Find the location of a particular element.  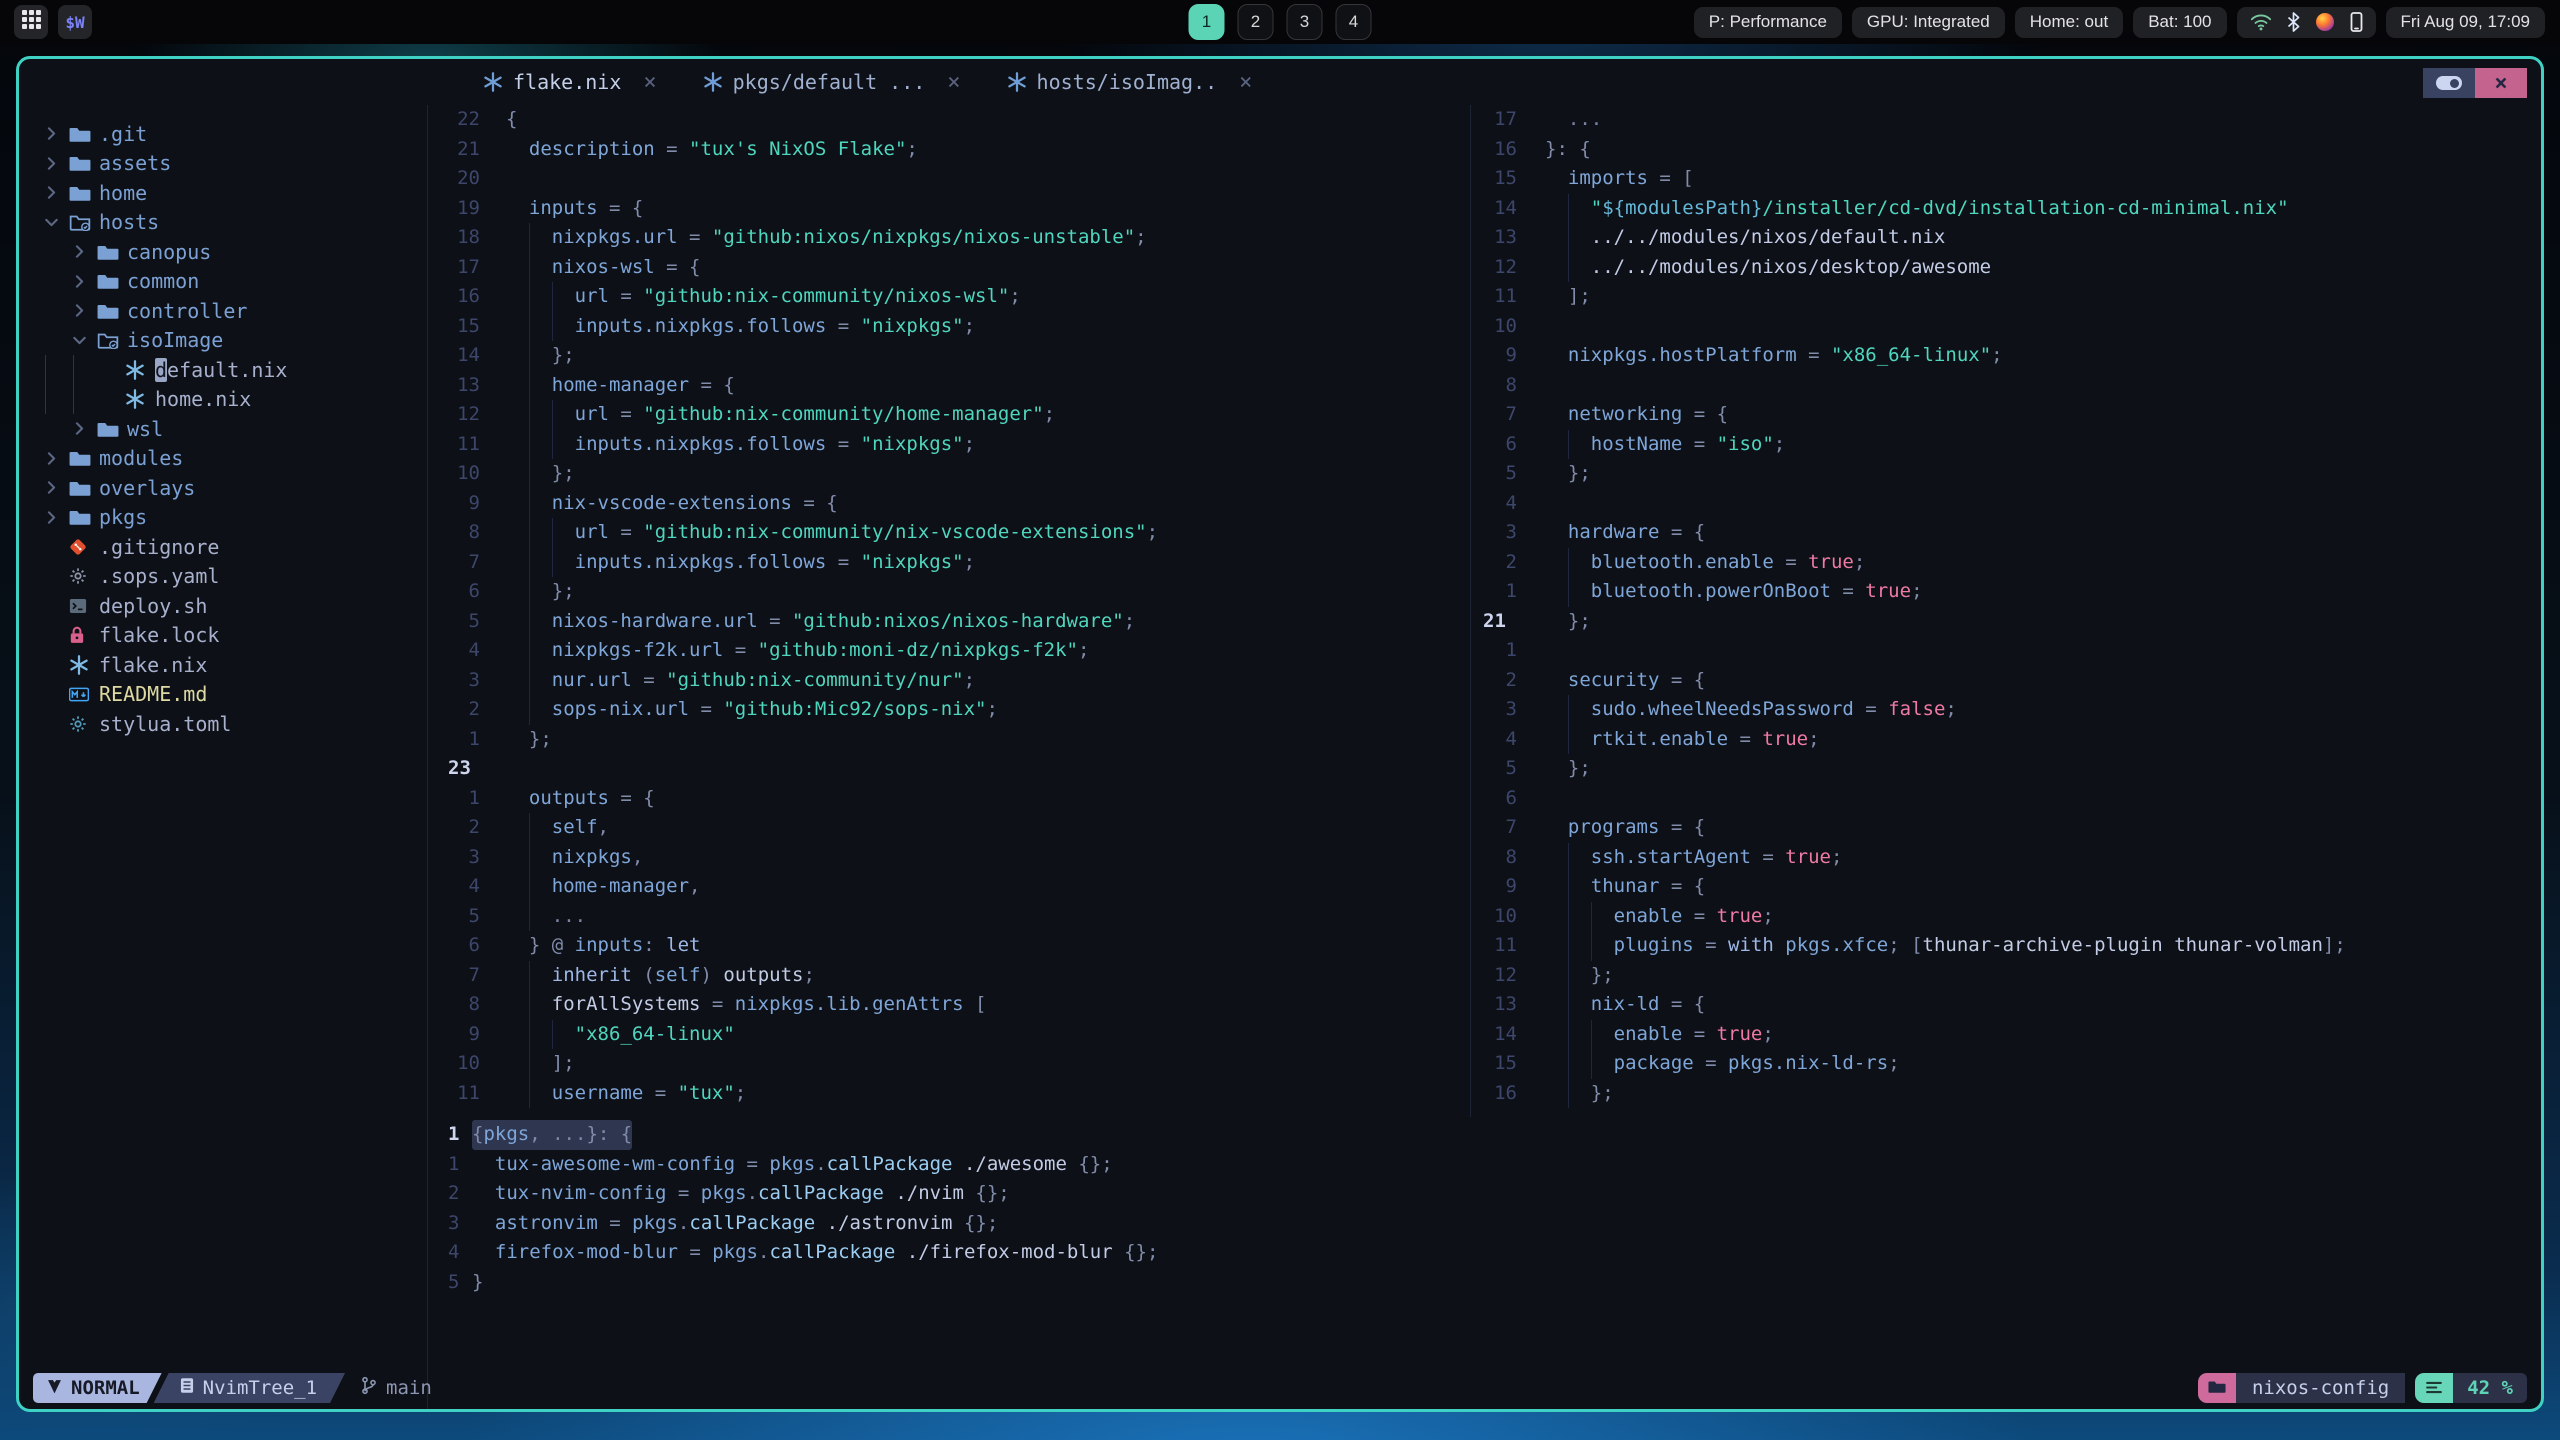

code-token: pkgs is located at coordinates (506, 1134).